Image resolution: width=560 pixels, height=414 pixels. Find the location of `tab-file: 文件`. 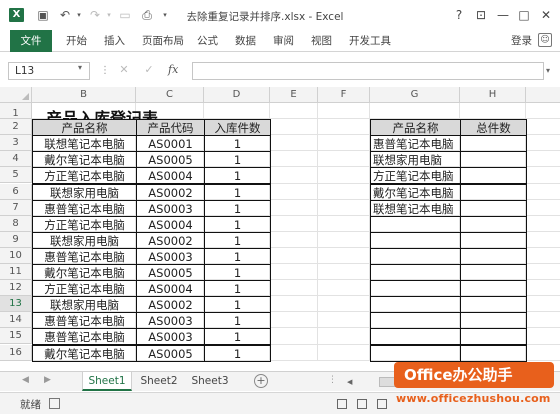

tab-file: 文件 is located at coordinates (31, 41).